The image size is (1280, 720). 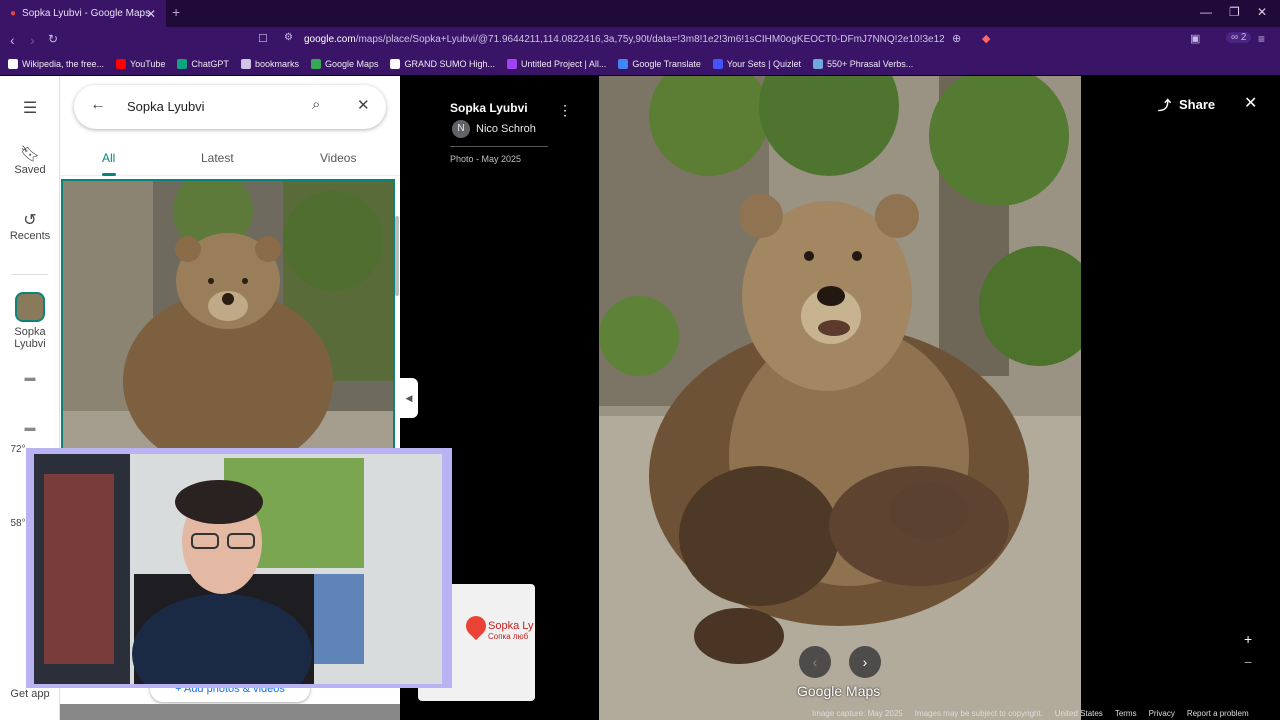 What do you see at coordinates (30, 154) in the screenshot?
I see `bookmark-icon: 🔖︎` at bounding box center [30, 154].